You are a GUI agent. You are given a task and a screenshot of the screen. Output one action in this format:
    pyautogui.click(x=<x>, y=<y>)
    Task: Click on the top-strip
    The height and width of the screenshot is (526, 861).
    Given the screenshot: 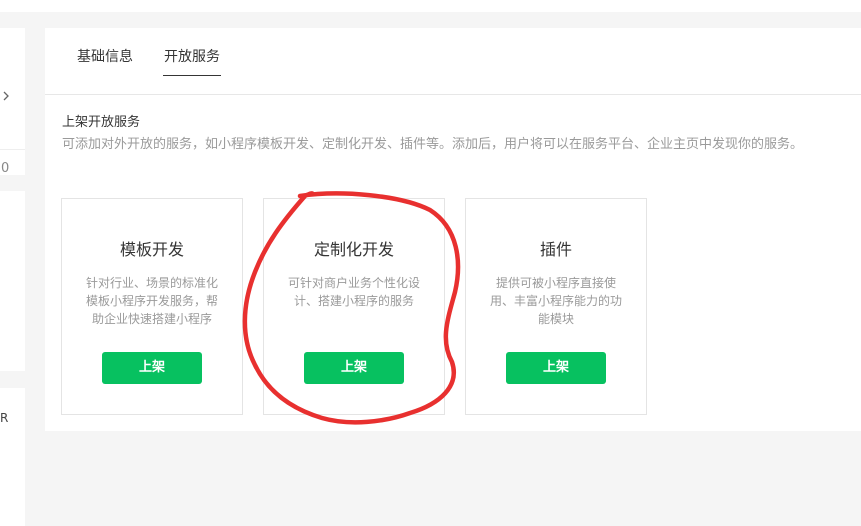 What is the action you would take?
    pyautogui.click(x=430, y=6)
    